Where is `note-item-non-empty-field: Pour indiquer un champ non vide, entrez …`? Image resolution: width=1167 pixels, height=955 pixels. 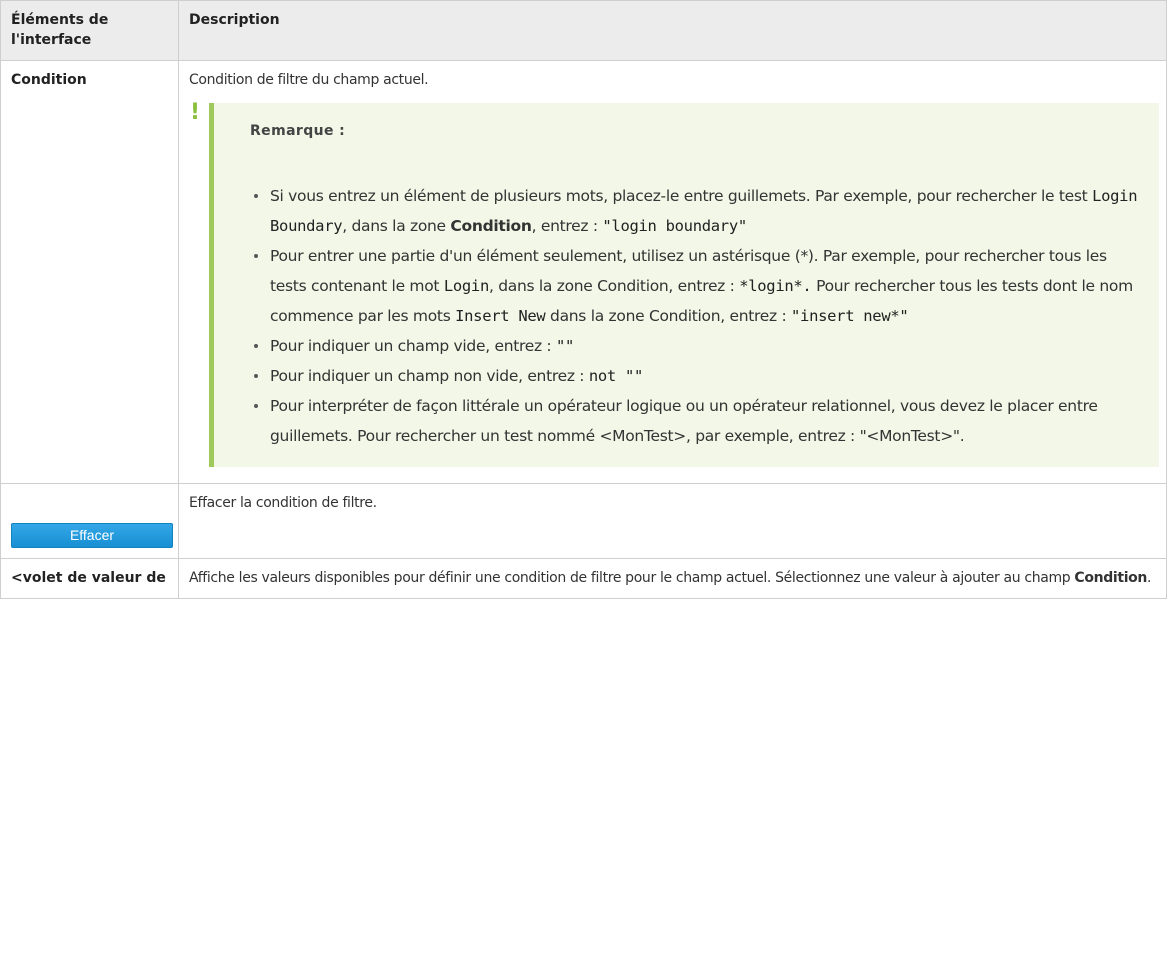
note-item-non-empty-field: Pour indiquer un champ non vide, entrez … is located at coordinates (696, 376).